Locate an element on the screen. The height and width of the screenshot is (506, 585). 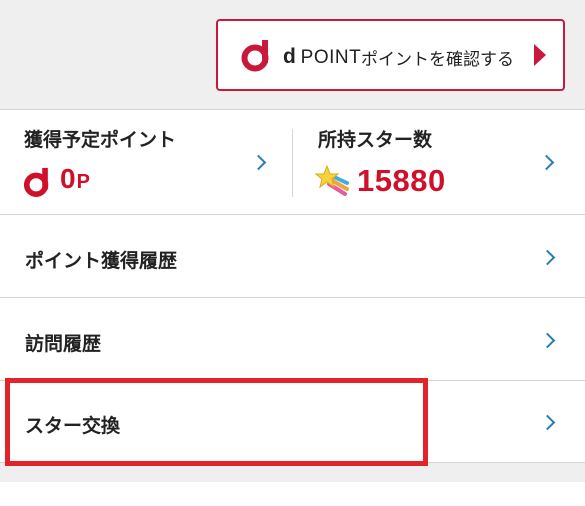
stars-panel: 所持スター数 15880 is located at coordinates (439, 162).